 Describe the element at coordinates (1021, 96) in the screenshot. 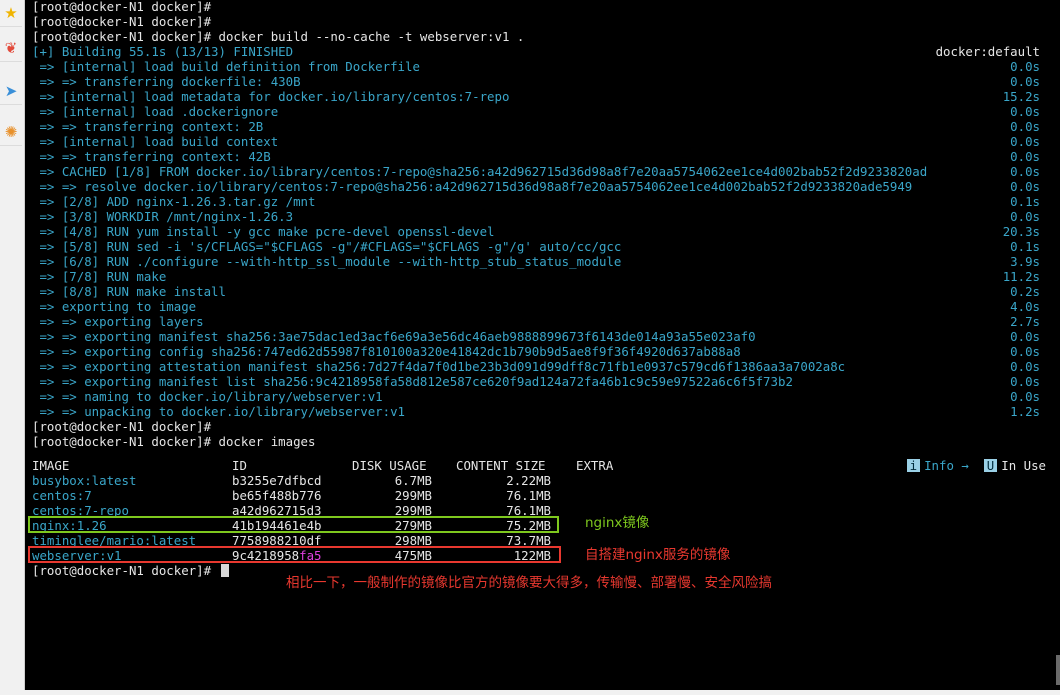

I see `step-duration: 15.2s` at that location.